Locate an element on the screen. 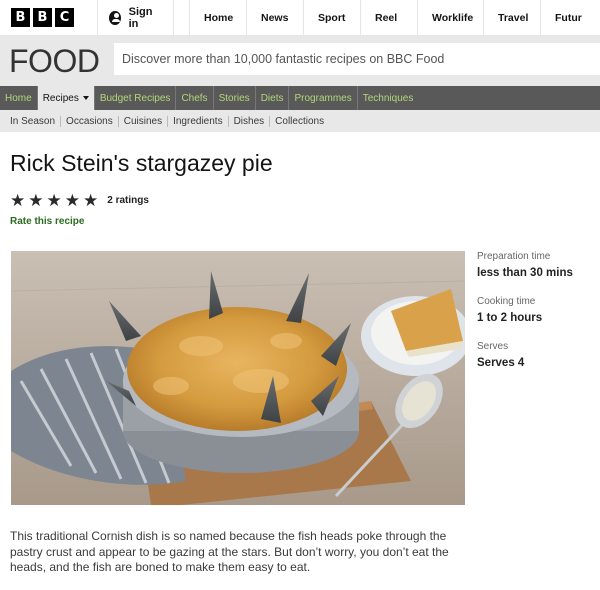  subnav-collections: Collections is located at coordinates (299, 121).